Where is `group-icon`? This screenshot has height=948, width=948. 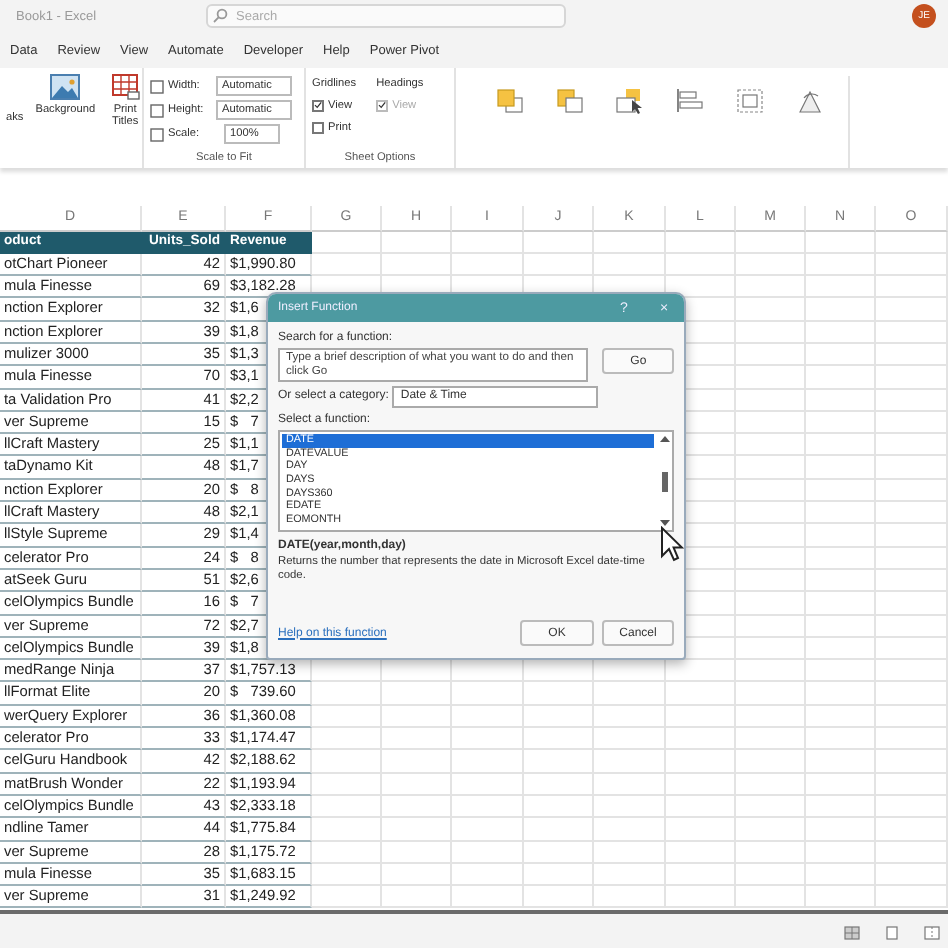
group-icon is located at coordinates (750, 101).